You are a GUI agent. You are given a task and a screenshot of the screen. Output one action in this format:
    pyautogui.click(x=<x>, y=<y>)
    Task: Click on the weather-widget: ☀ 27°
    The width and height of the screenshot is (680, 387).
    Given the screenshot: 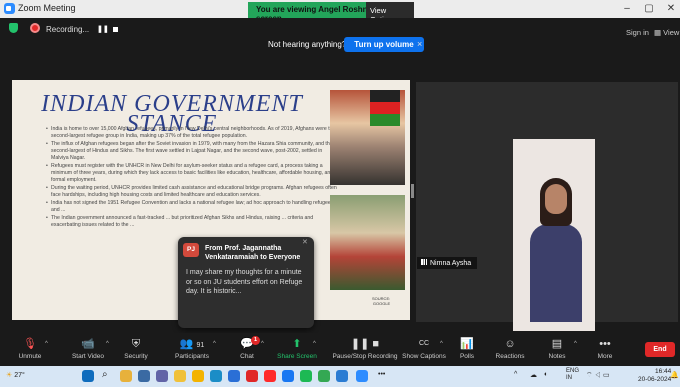 What is the action you would take?
    pyautogui.click(x=15, y=375)
    